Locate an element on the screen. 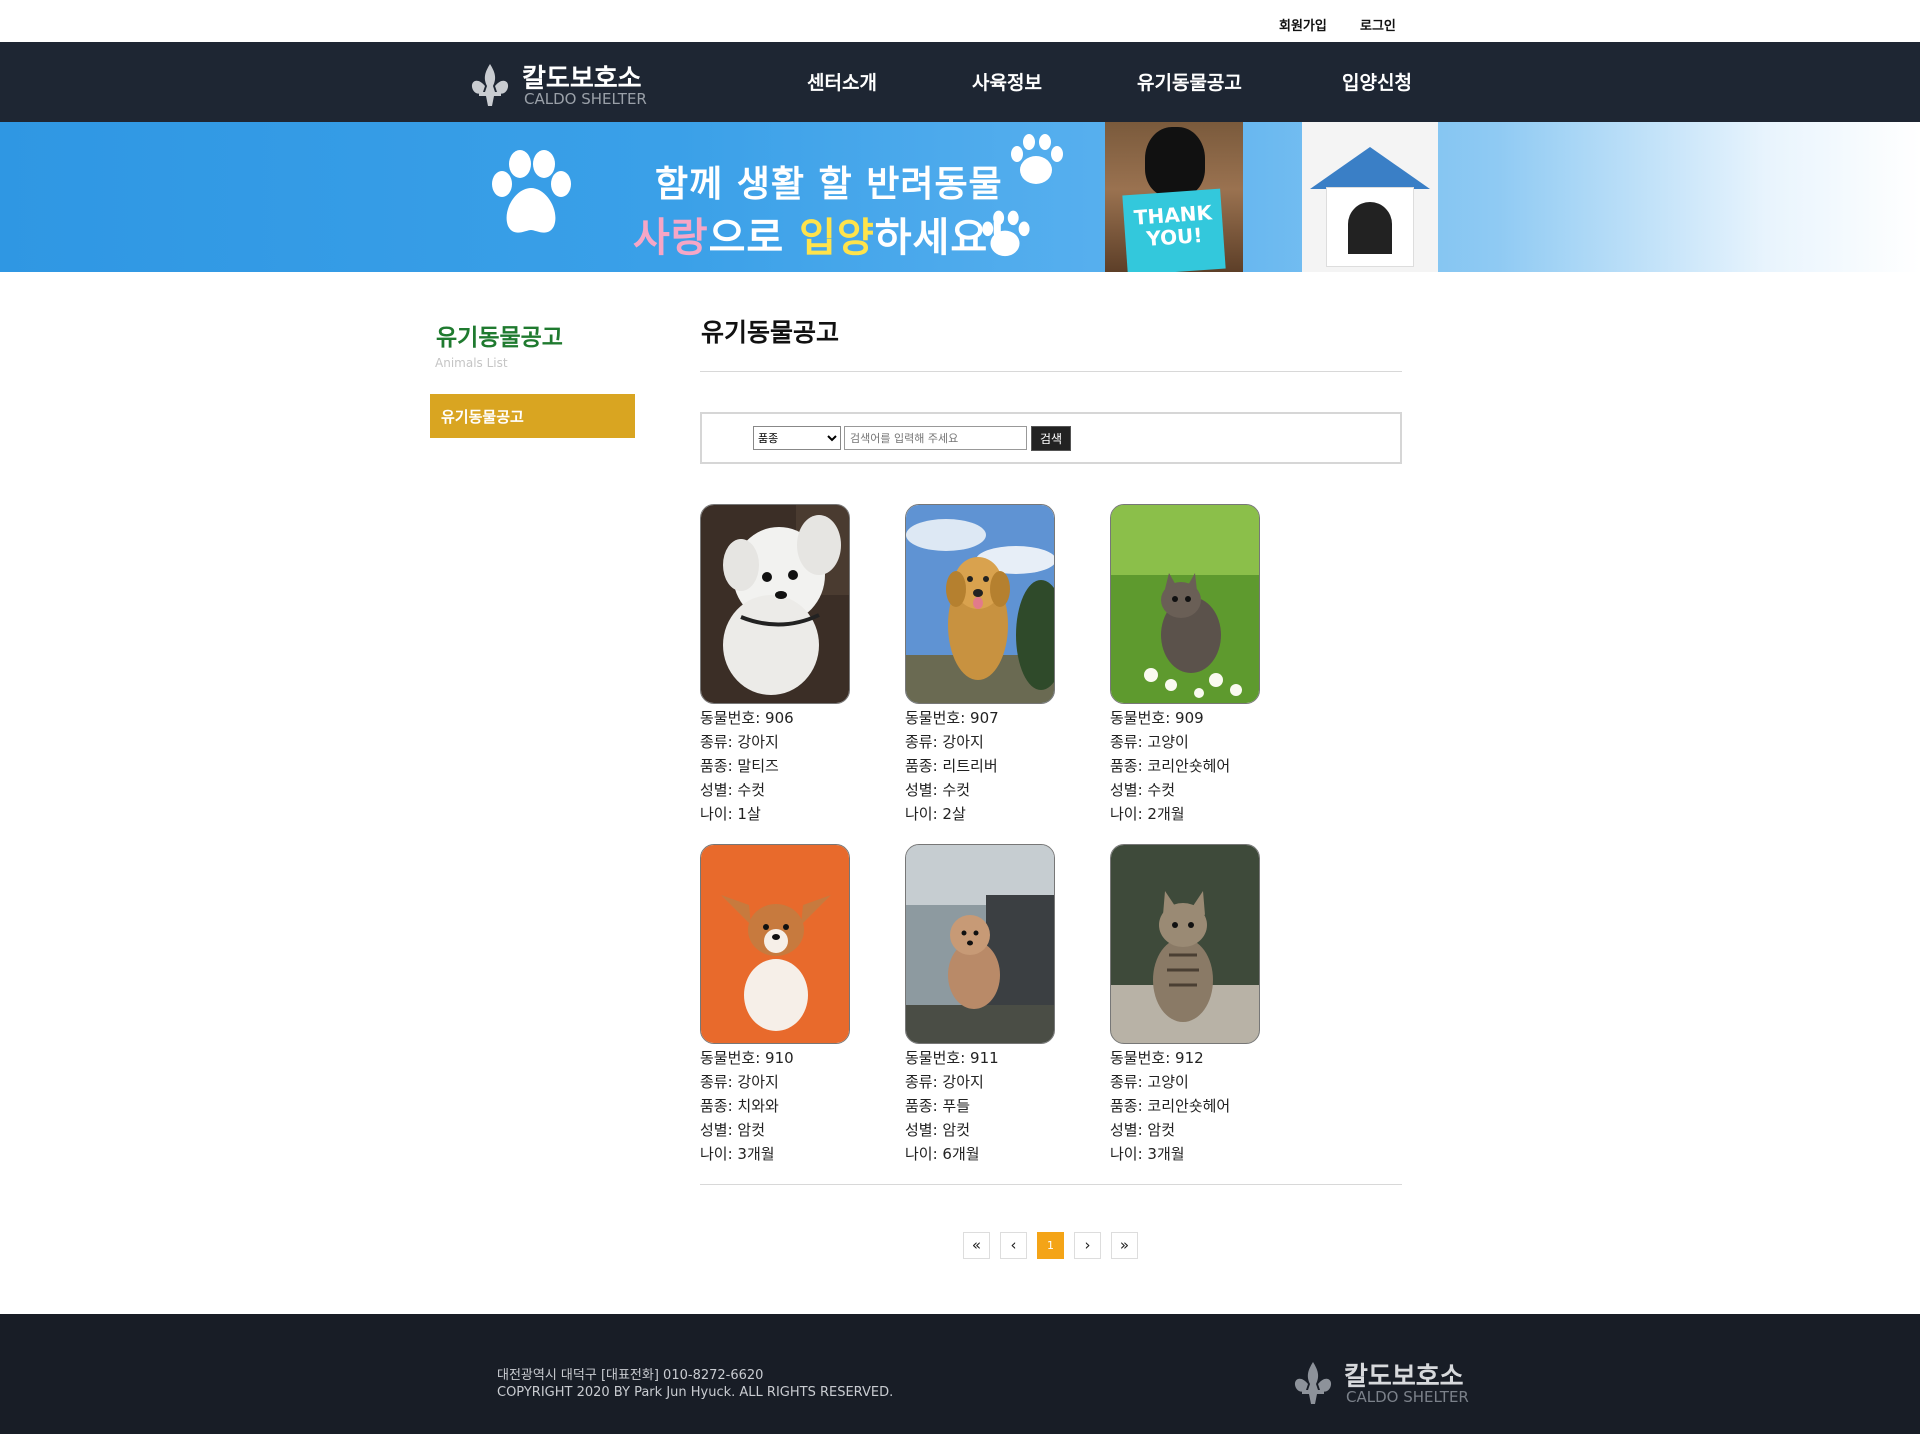 The height and width of the screenshot is (1434, 1920). animal-number: 동물번호: 911 is located at coordinates (952, 1058).